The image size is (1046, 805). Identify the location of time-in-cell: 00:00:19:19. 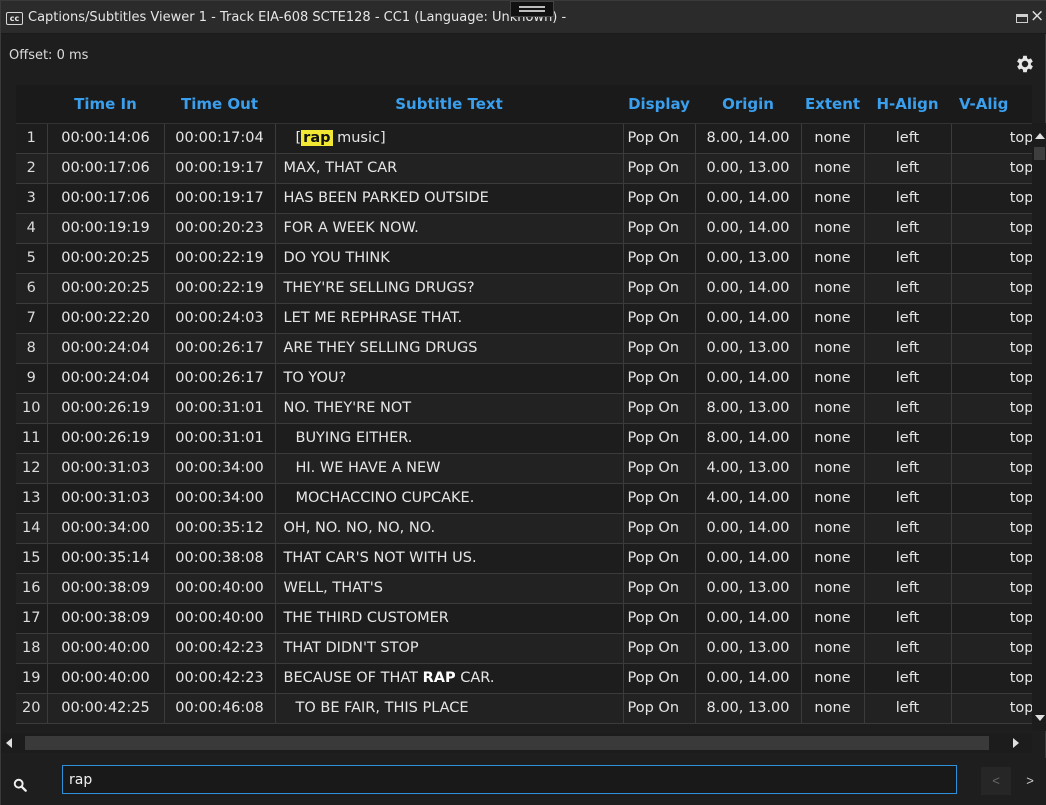
(106, 228).